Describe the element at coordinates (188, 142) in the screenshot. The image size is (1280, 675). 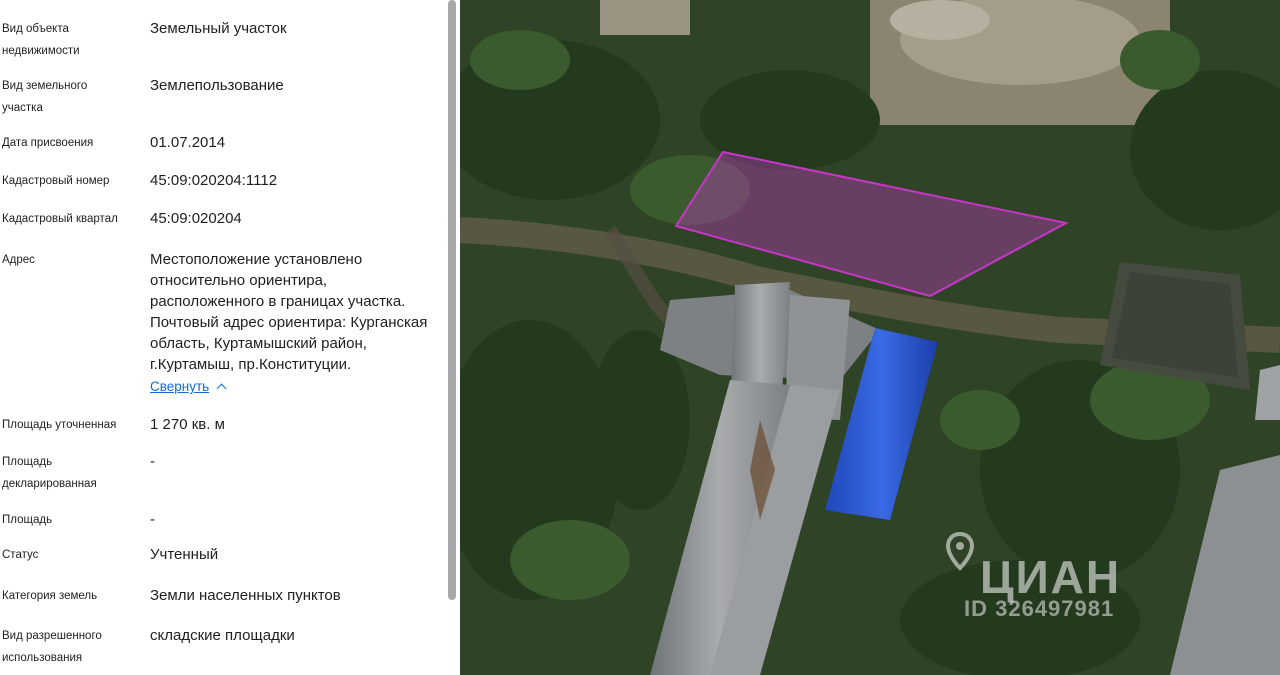
I see `property-value: 01.07.2014` at that location.